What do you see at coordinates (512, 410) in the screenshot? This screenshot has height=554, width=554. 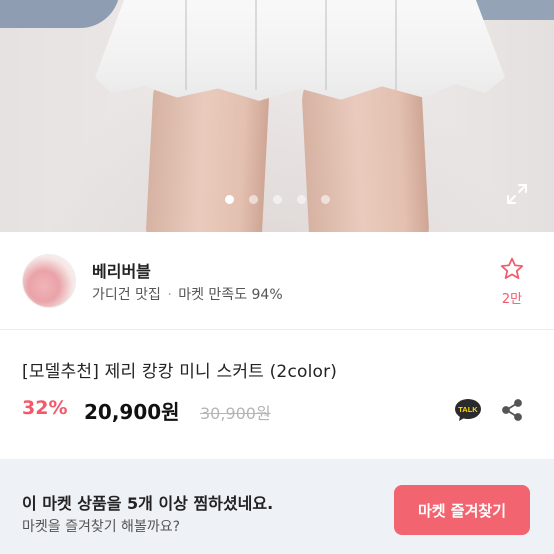 I see `share-icon` at bounding box center [512, 410].